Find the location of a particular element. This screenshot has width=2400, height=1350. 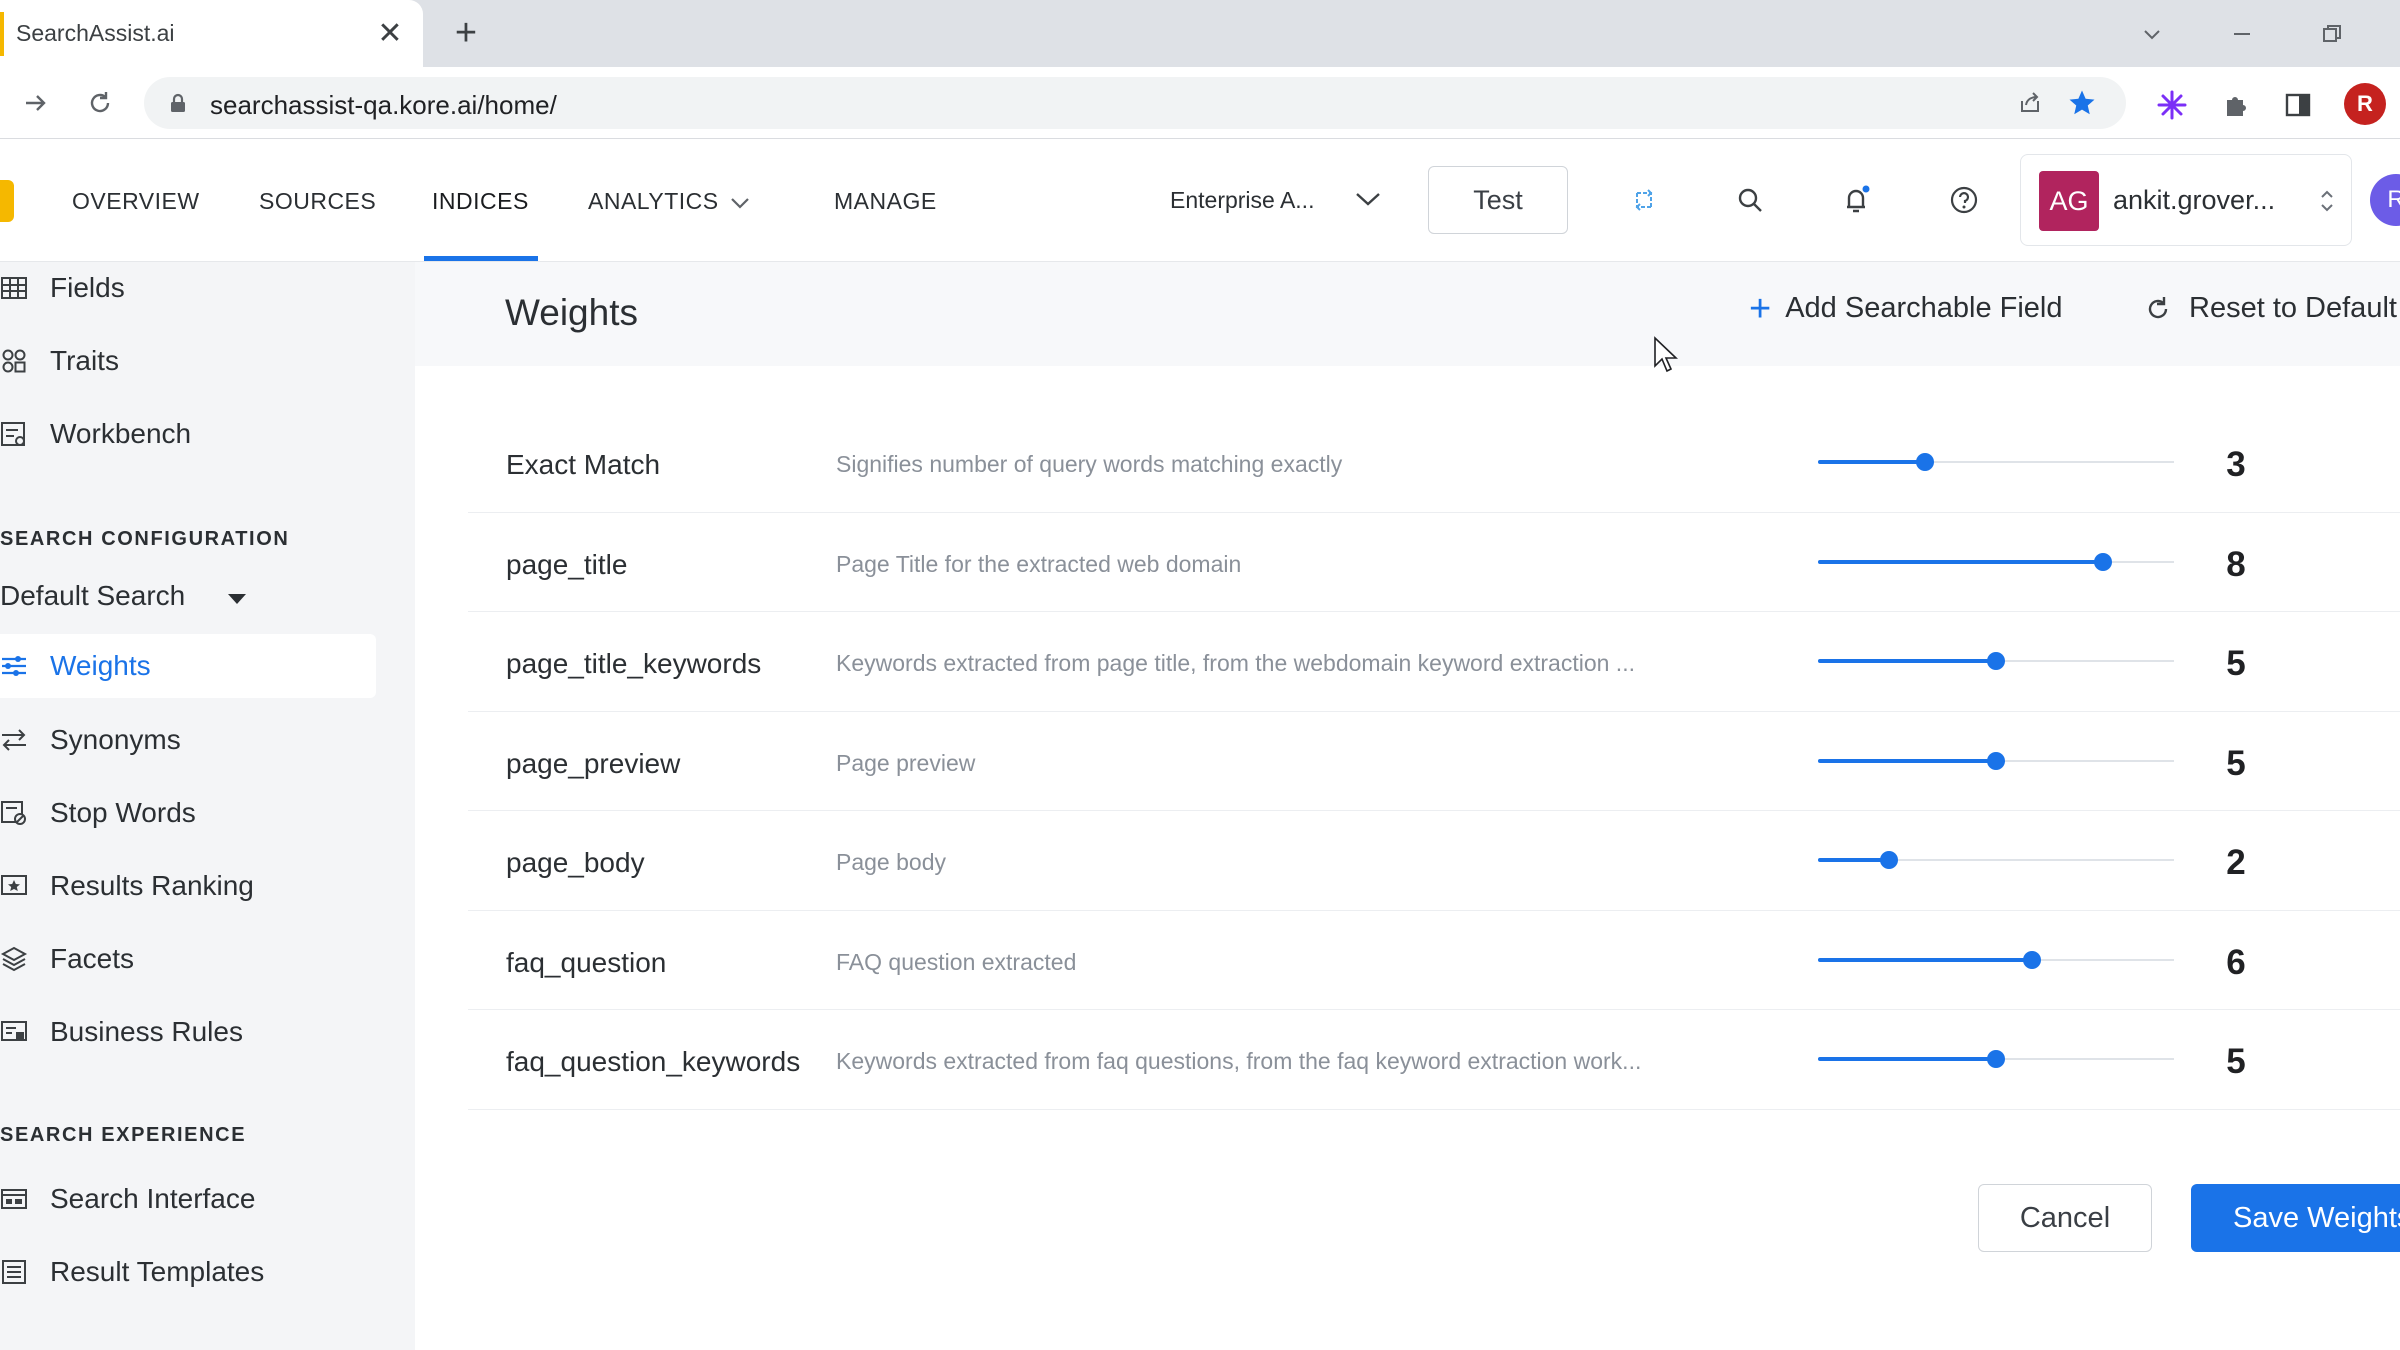

add-searchable-field-button: + Add Searchable Field is located at coordinates (1906, 309).